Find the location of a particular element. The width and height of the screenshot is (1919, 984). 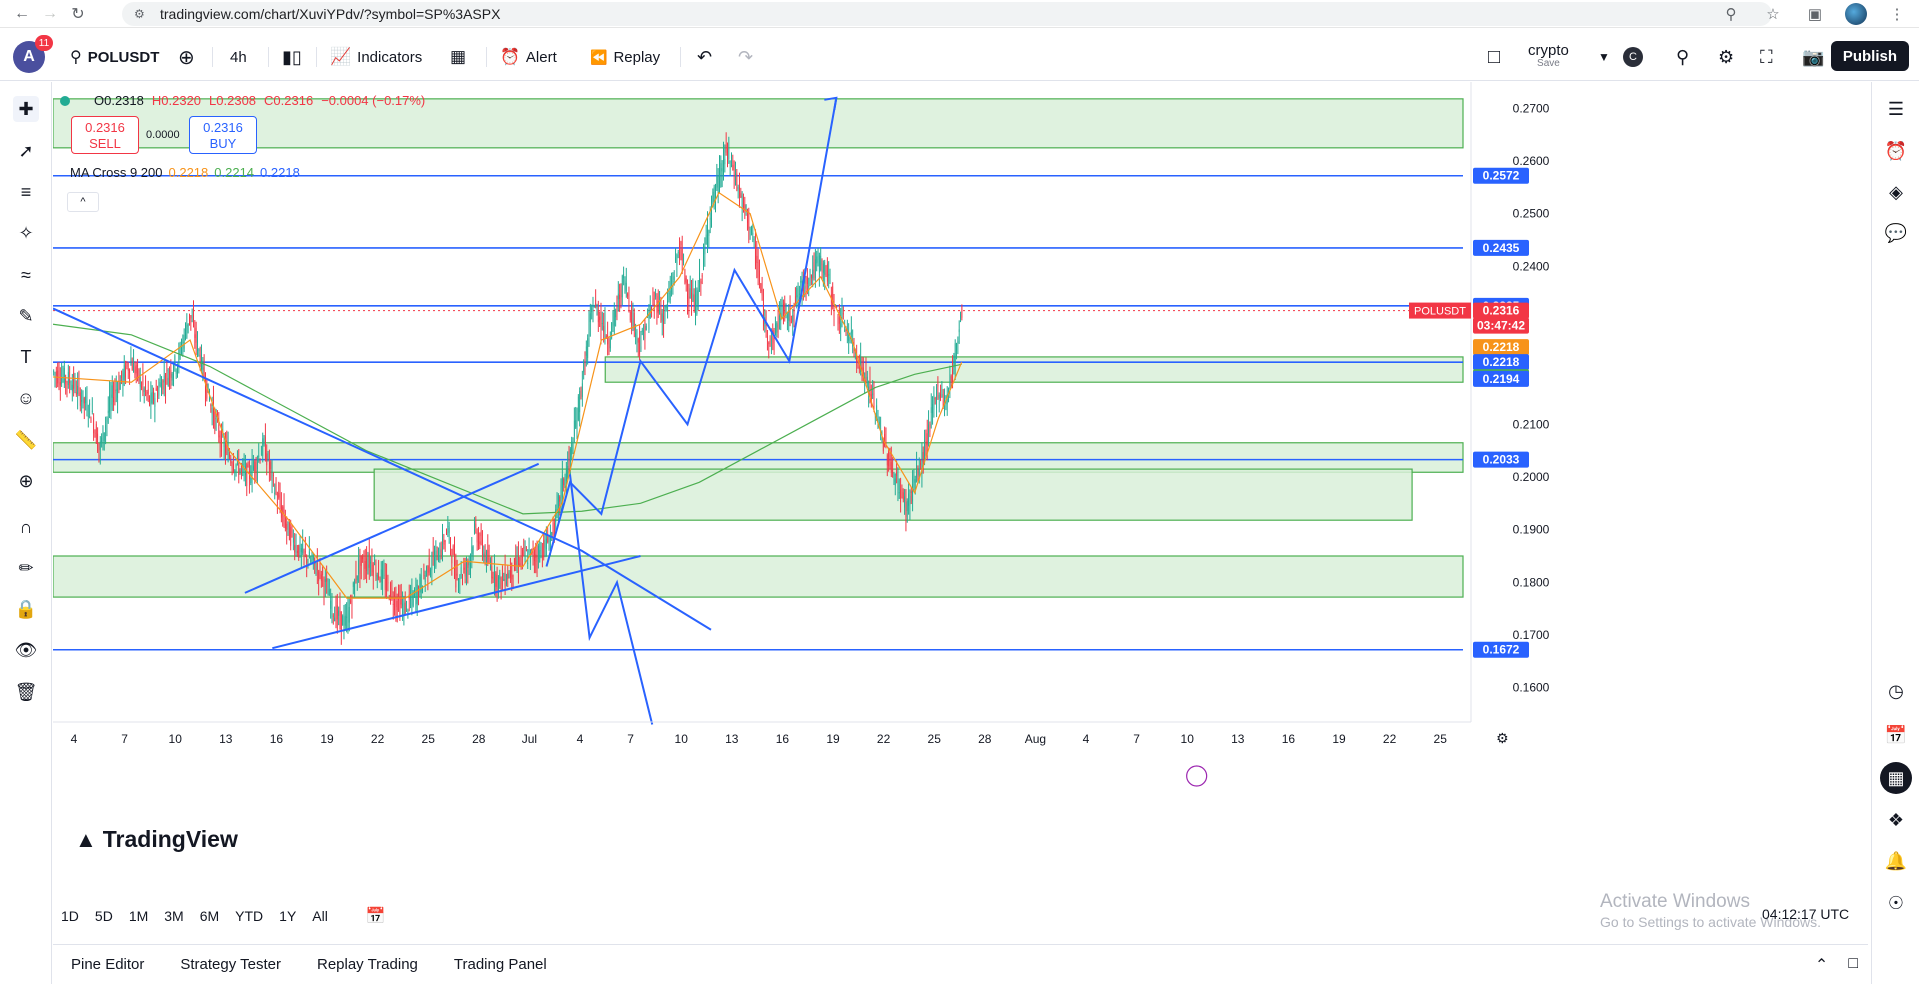

replay-button: ⏪ Replay is located at coordinates (625, 57).